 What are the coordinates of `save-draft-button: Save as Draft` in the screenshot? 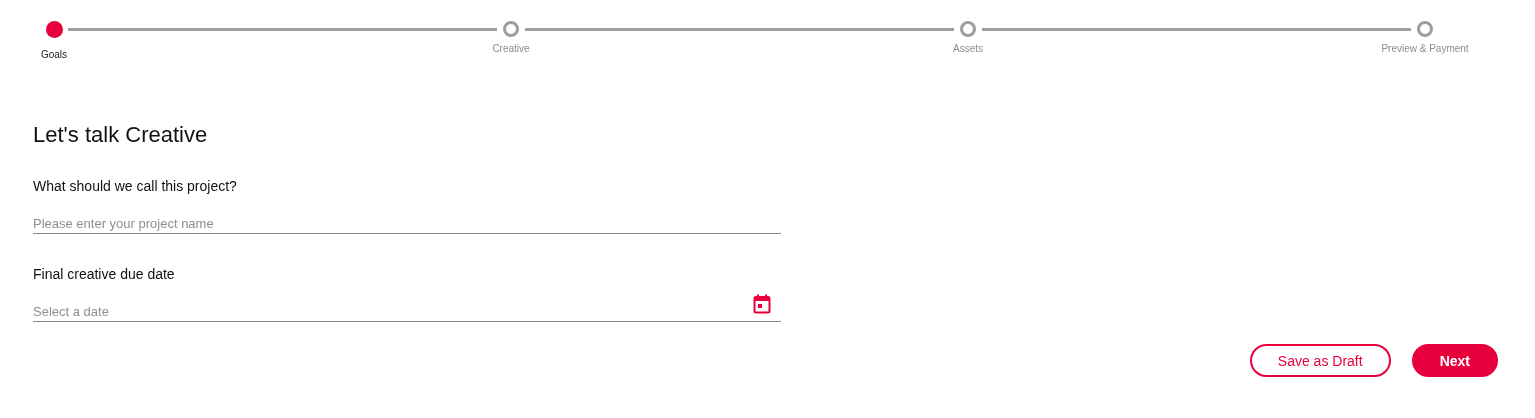 It's located at (1320, 360).